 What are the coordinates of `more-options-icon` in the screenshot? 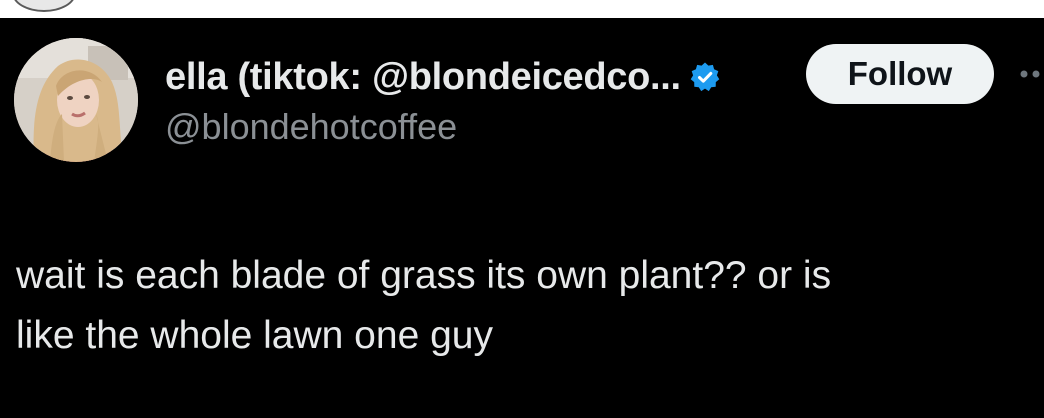 It's located at (1031, 74).